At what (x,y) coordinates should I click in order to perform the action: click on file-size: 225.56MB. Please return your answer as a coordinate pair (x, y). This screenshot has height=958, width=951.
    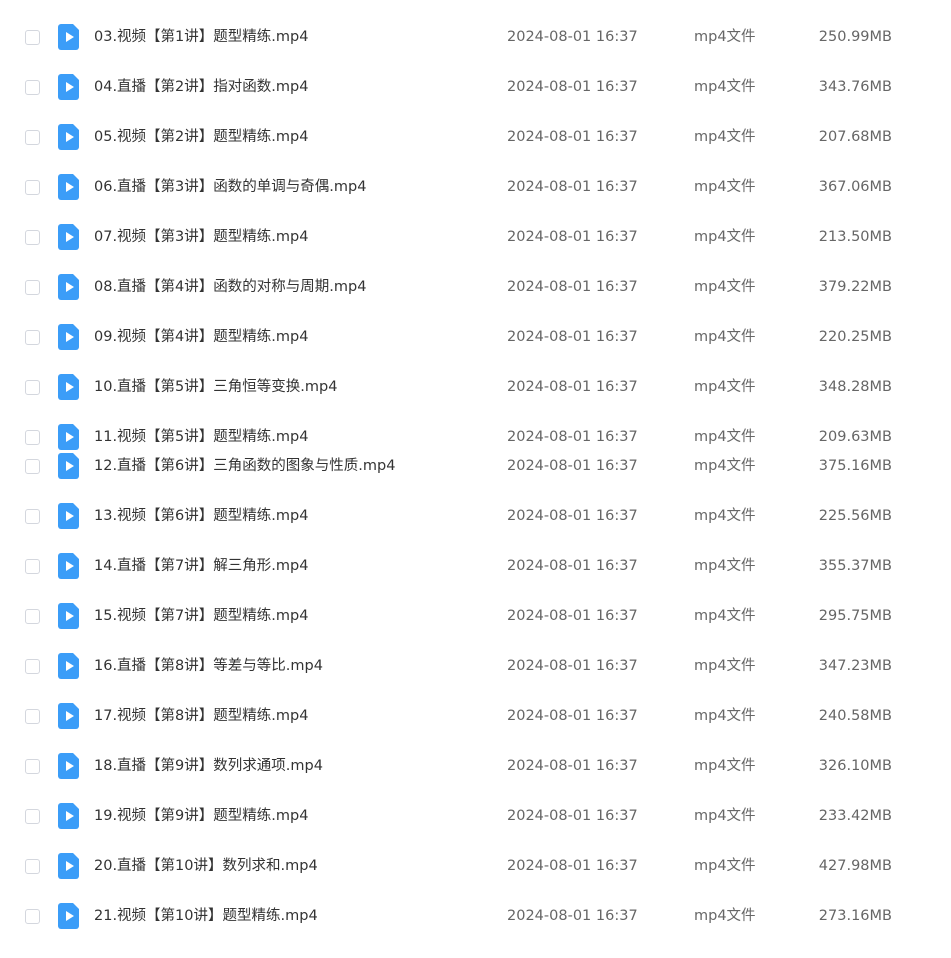
    Looking at the image, I should click on (855, 516).